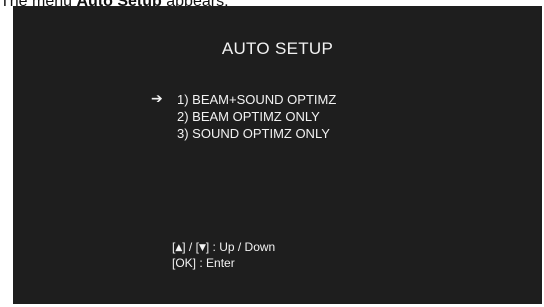  What do you see at coordinates (277, 48) in the screenshot?
I see `osd-title: AUTO SETUP` at bounding box center [277, 48].